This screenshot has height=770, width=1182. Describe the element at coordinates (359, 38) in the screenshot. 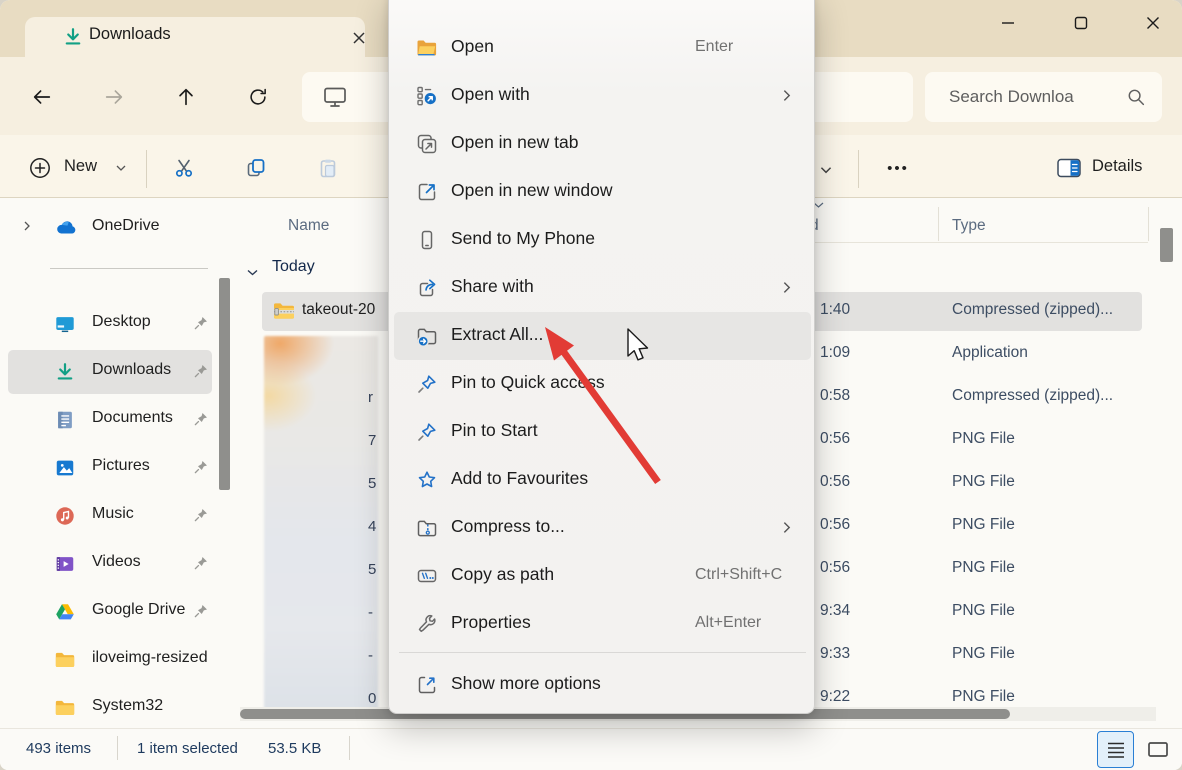

I see `tab-close-icon` at that location.